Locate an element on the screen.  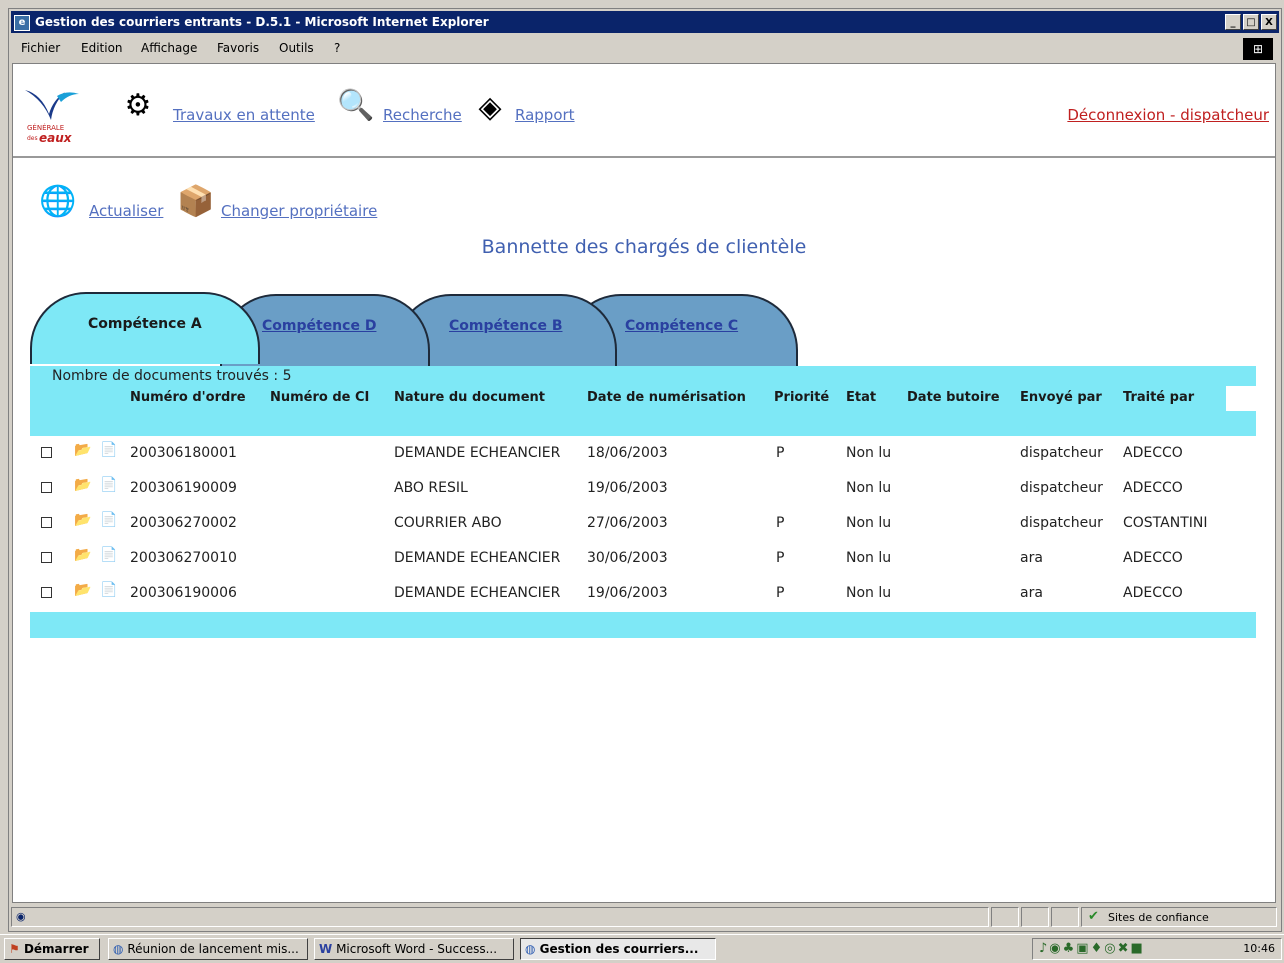
cell-nature: COURRIER ABO is located at coordinates (448, 523).